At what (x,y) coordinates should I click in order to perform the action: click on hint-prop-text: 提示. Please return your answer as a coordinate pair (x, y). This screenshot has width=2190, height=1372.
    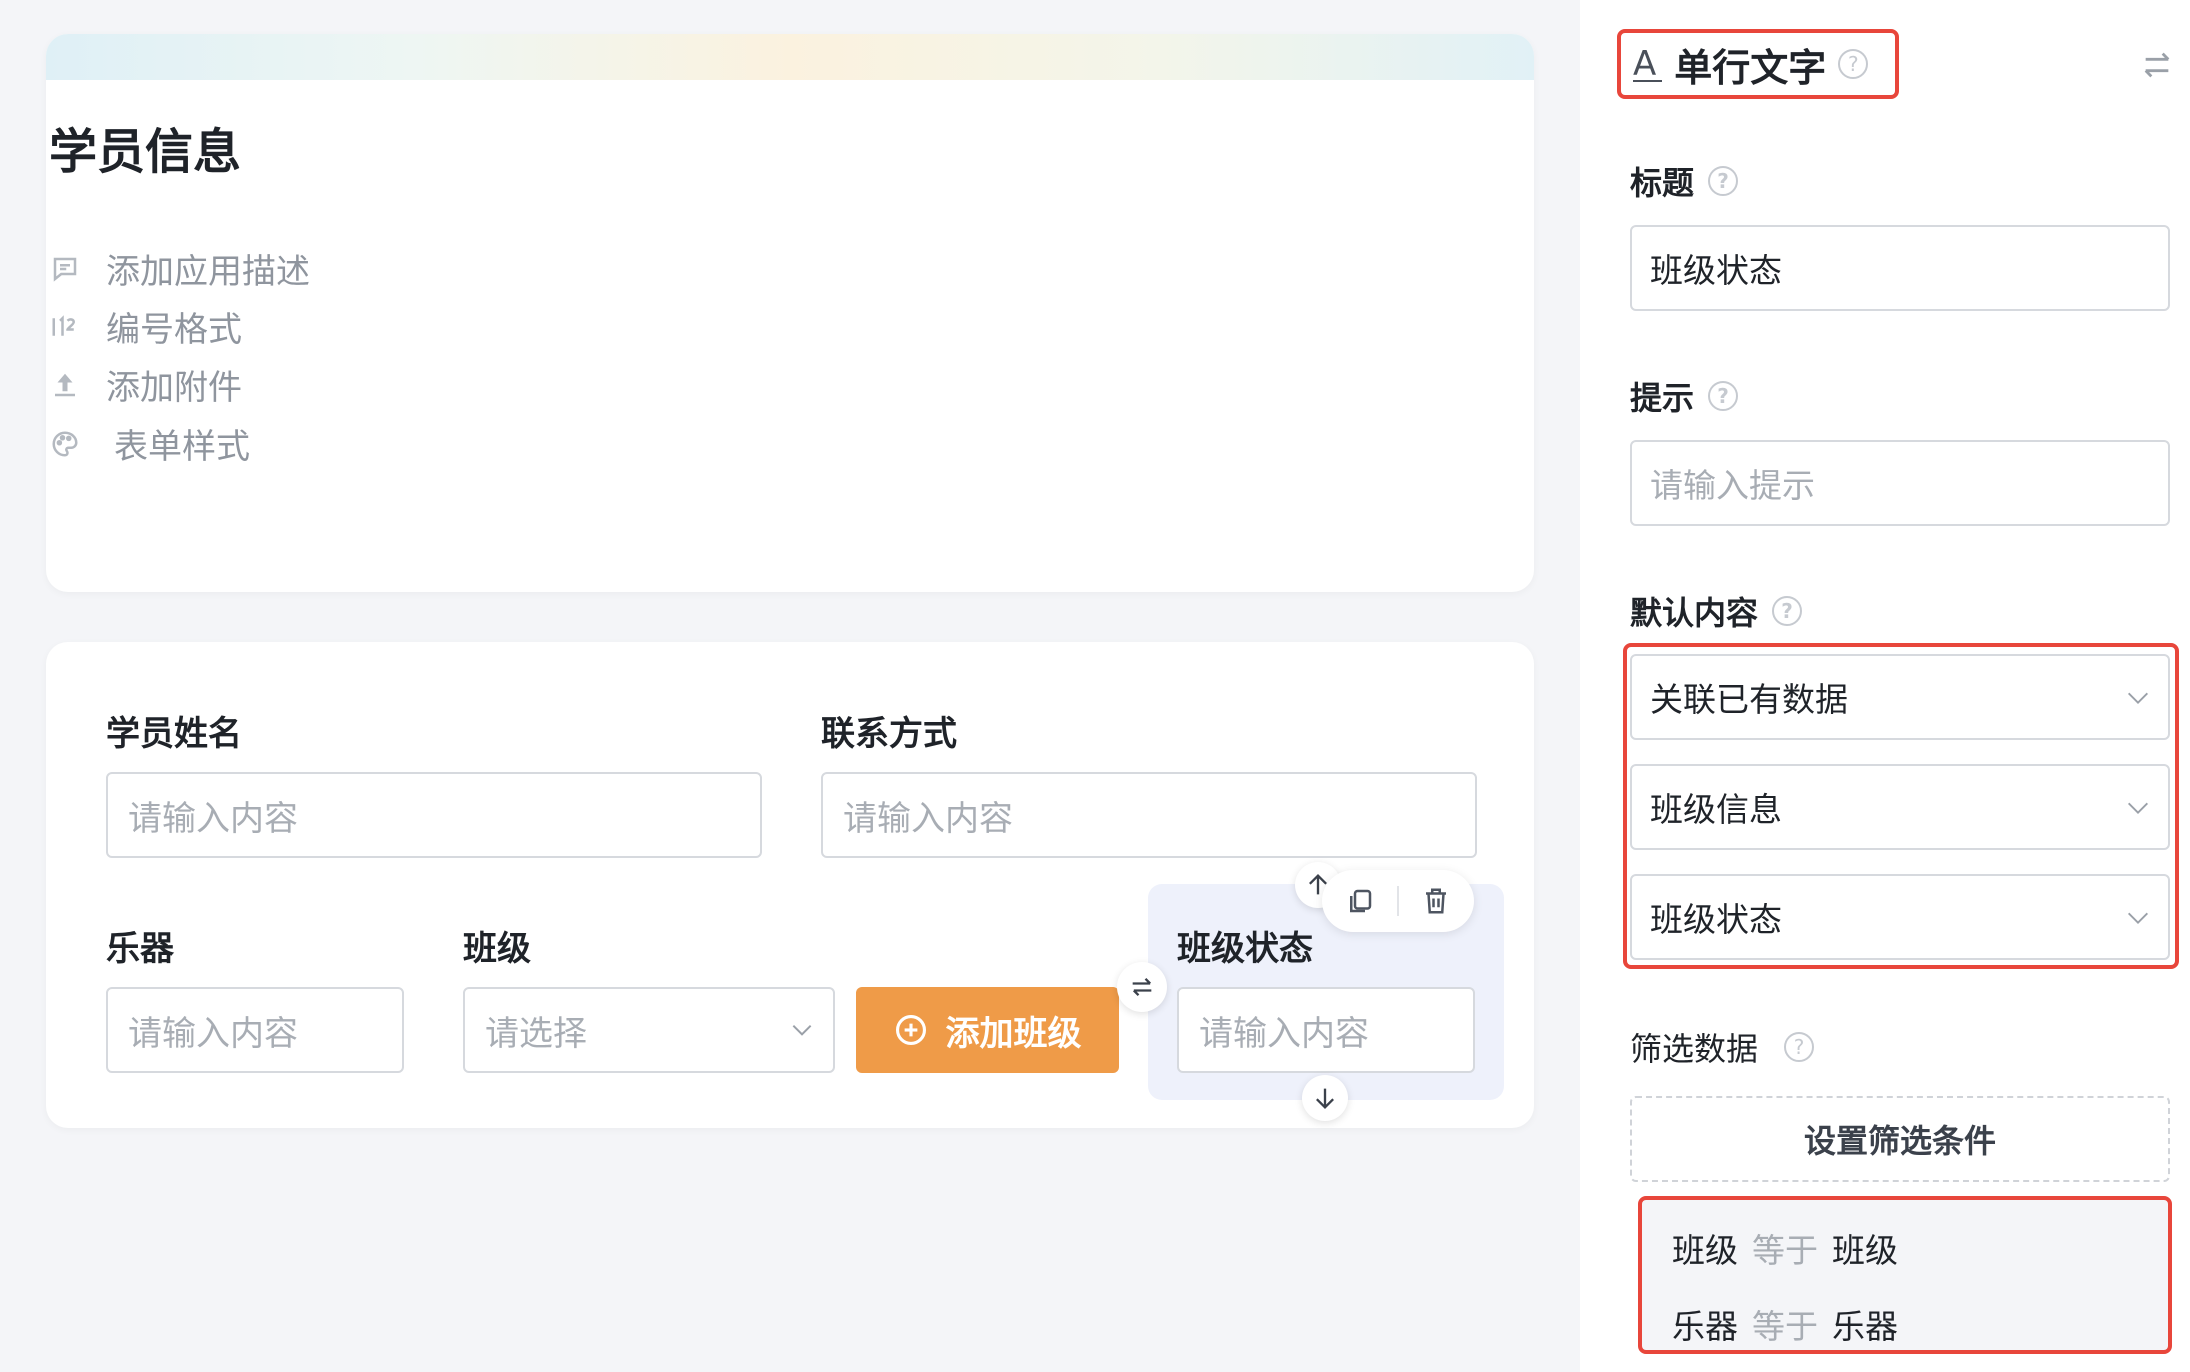
    Looking at the image, I should click on (1662, 398).